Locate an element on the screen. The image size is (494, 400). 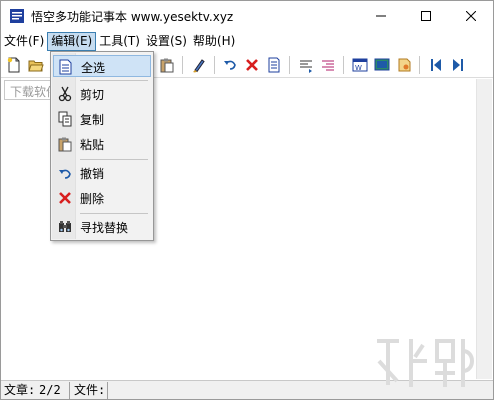
menu-item-delete: 删除 is located at coordinates (102, 198).